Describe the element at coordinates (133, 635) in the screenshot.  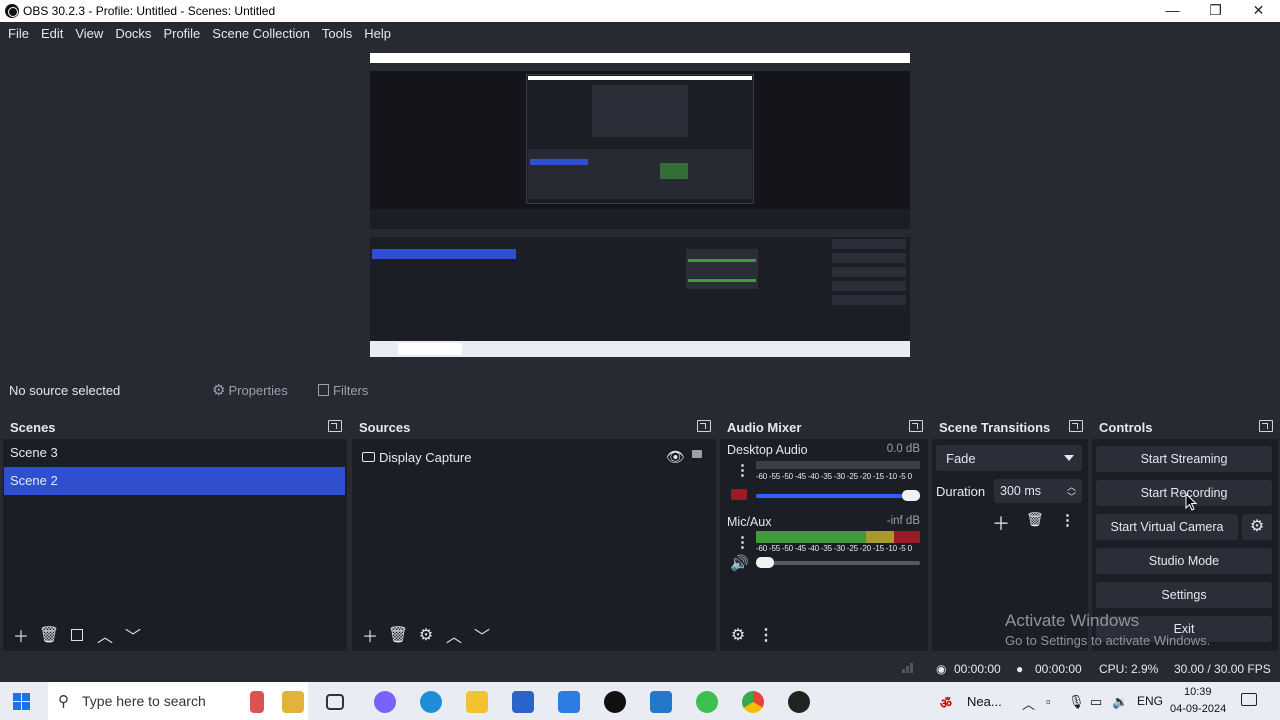
I see `move-scene-down-button: ﹀` at that location.